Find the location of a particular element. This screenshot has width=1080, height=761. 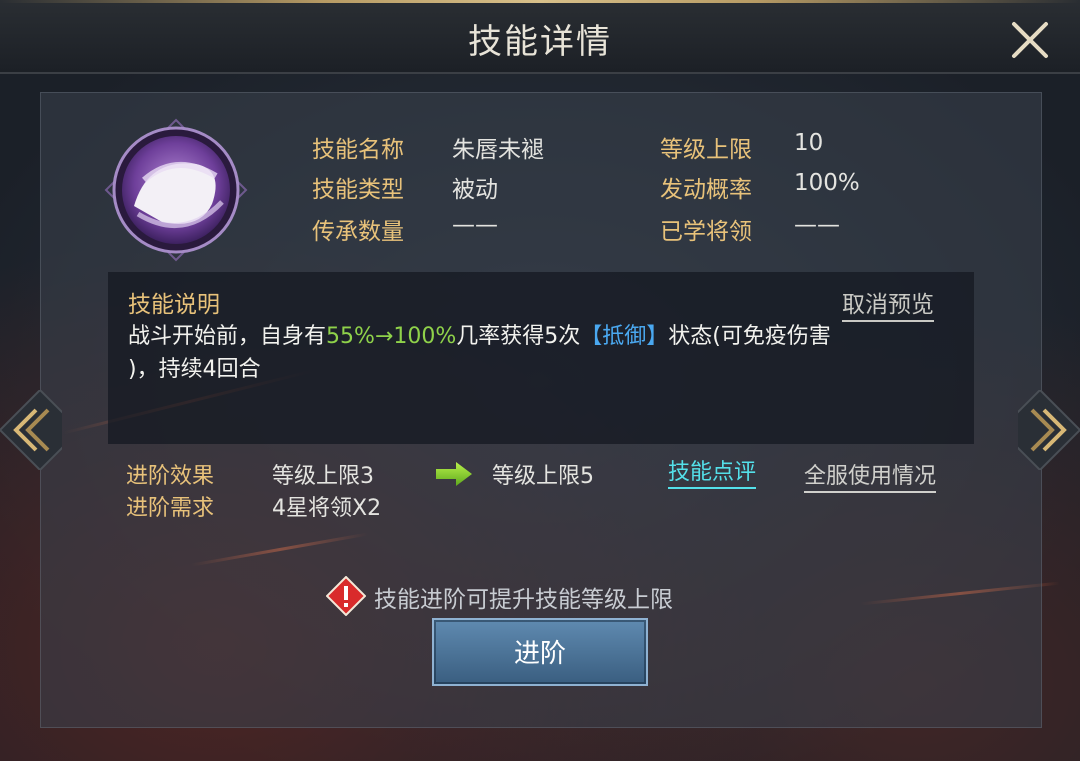

description-part: 几率获得5次 is located at coordinates (518, 336).